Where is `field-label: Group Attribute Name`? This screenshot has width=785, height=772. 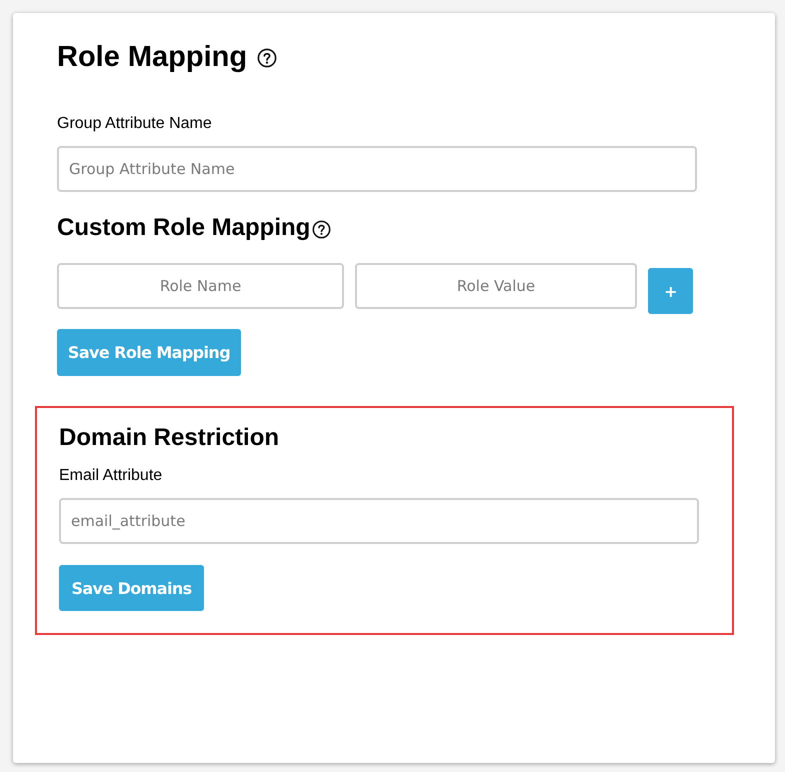 field-label: Group Attribute Name is located at coordinates (135, 124).